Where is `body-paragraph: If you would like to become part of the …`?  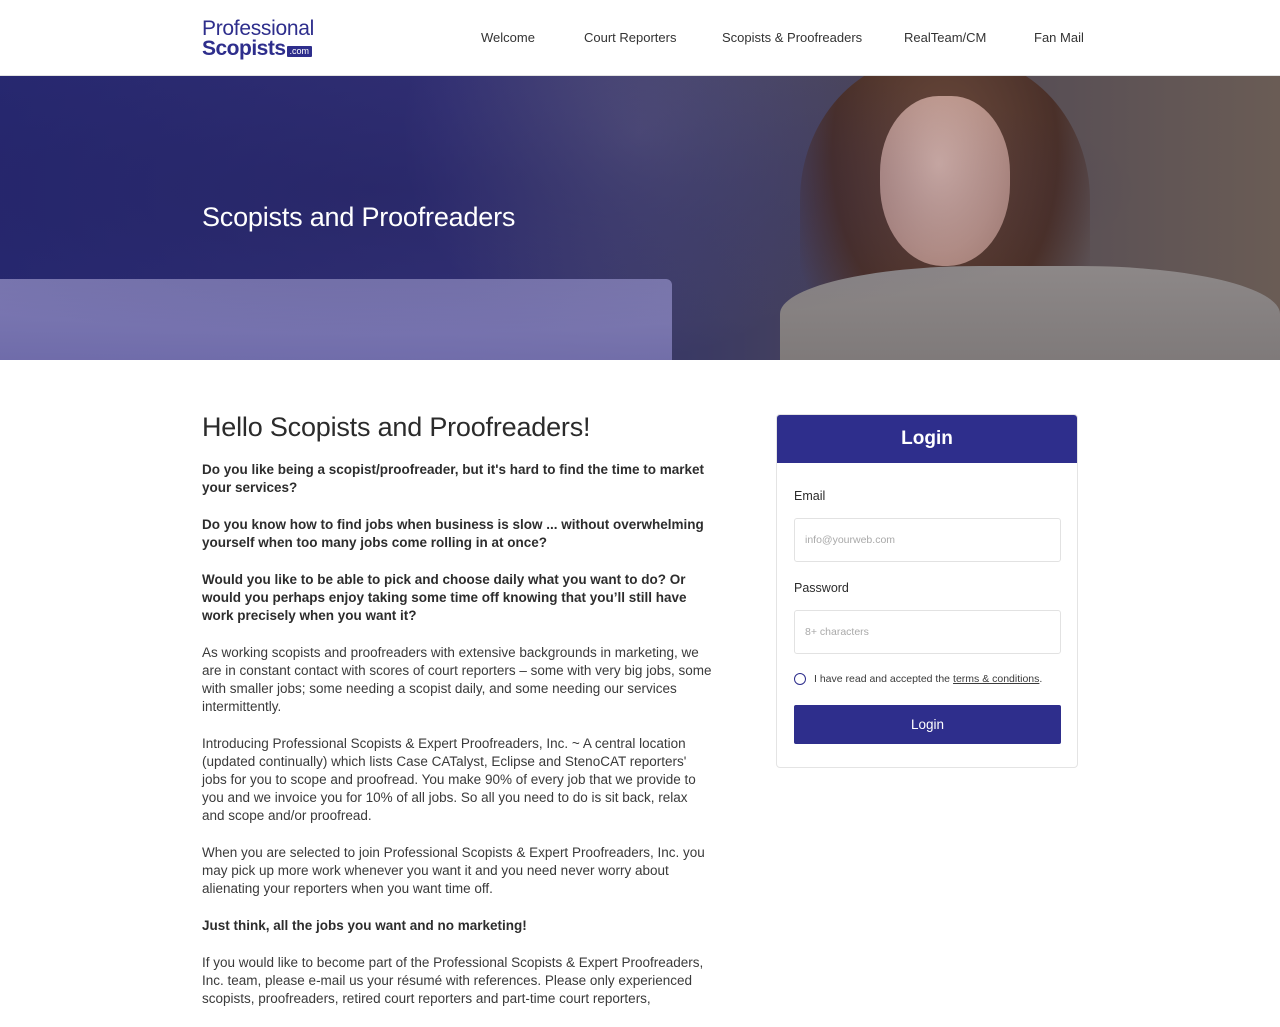
body-paragraph: If you would like to become part of the … is located at coordinates (453, 980).